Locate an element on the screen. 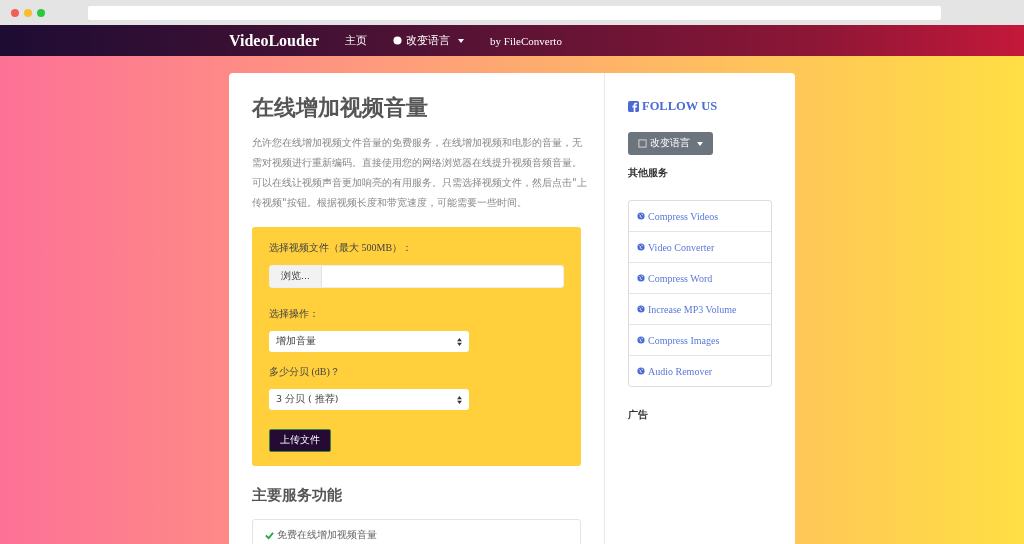 This screenshot has width=1024, height=544. nav-link: by FileConverto is located at coordinates (526, 40).